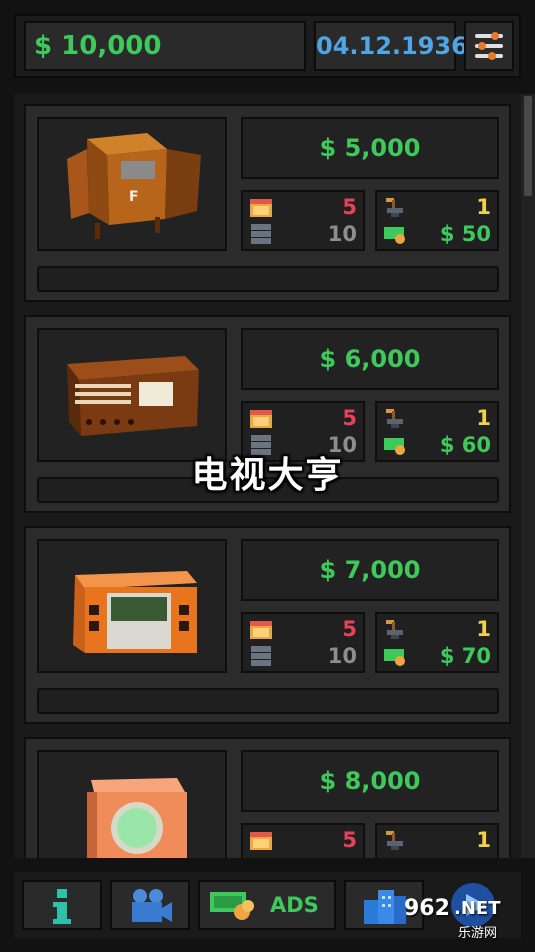 Image resolution: width=535 pixels, height=952 pixels. I want to click on watermark-site: 乐游网, so click(478, 933).